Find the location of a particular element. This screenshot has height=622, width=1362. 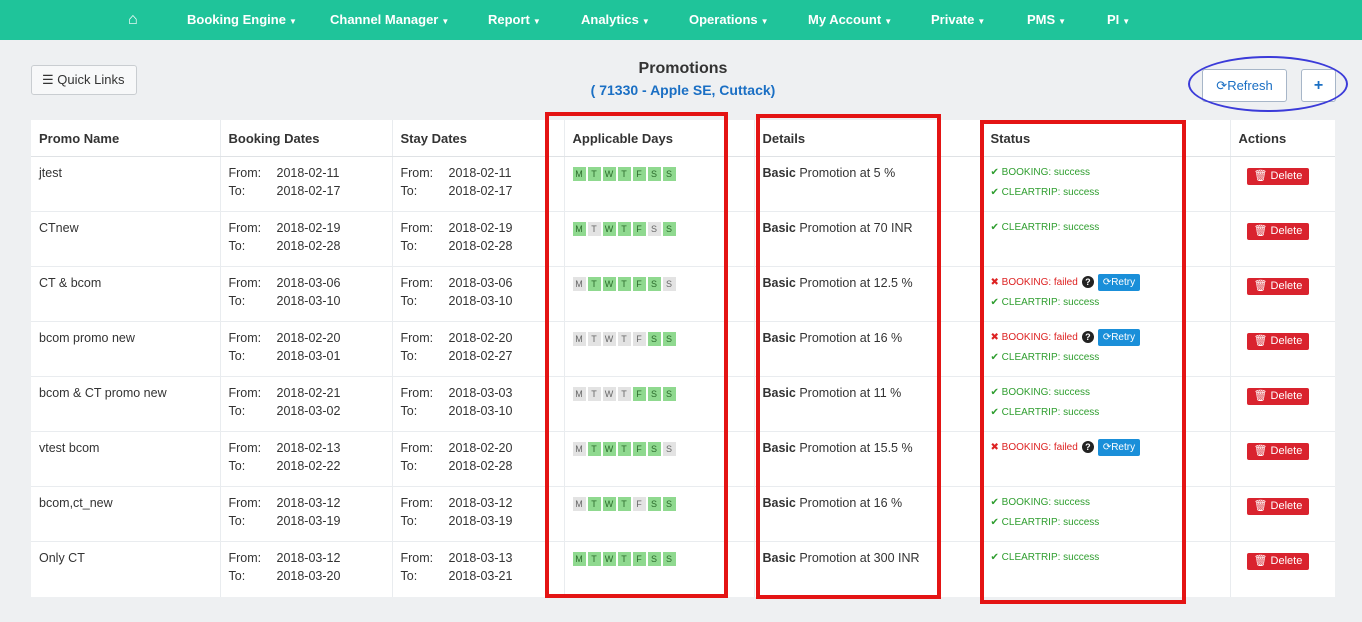

stay-dates: From: 2018-02-20 To: 2018-02-27 is located at coordinates (477, 349).